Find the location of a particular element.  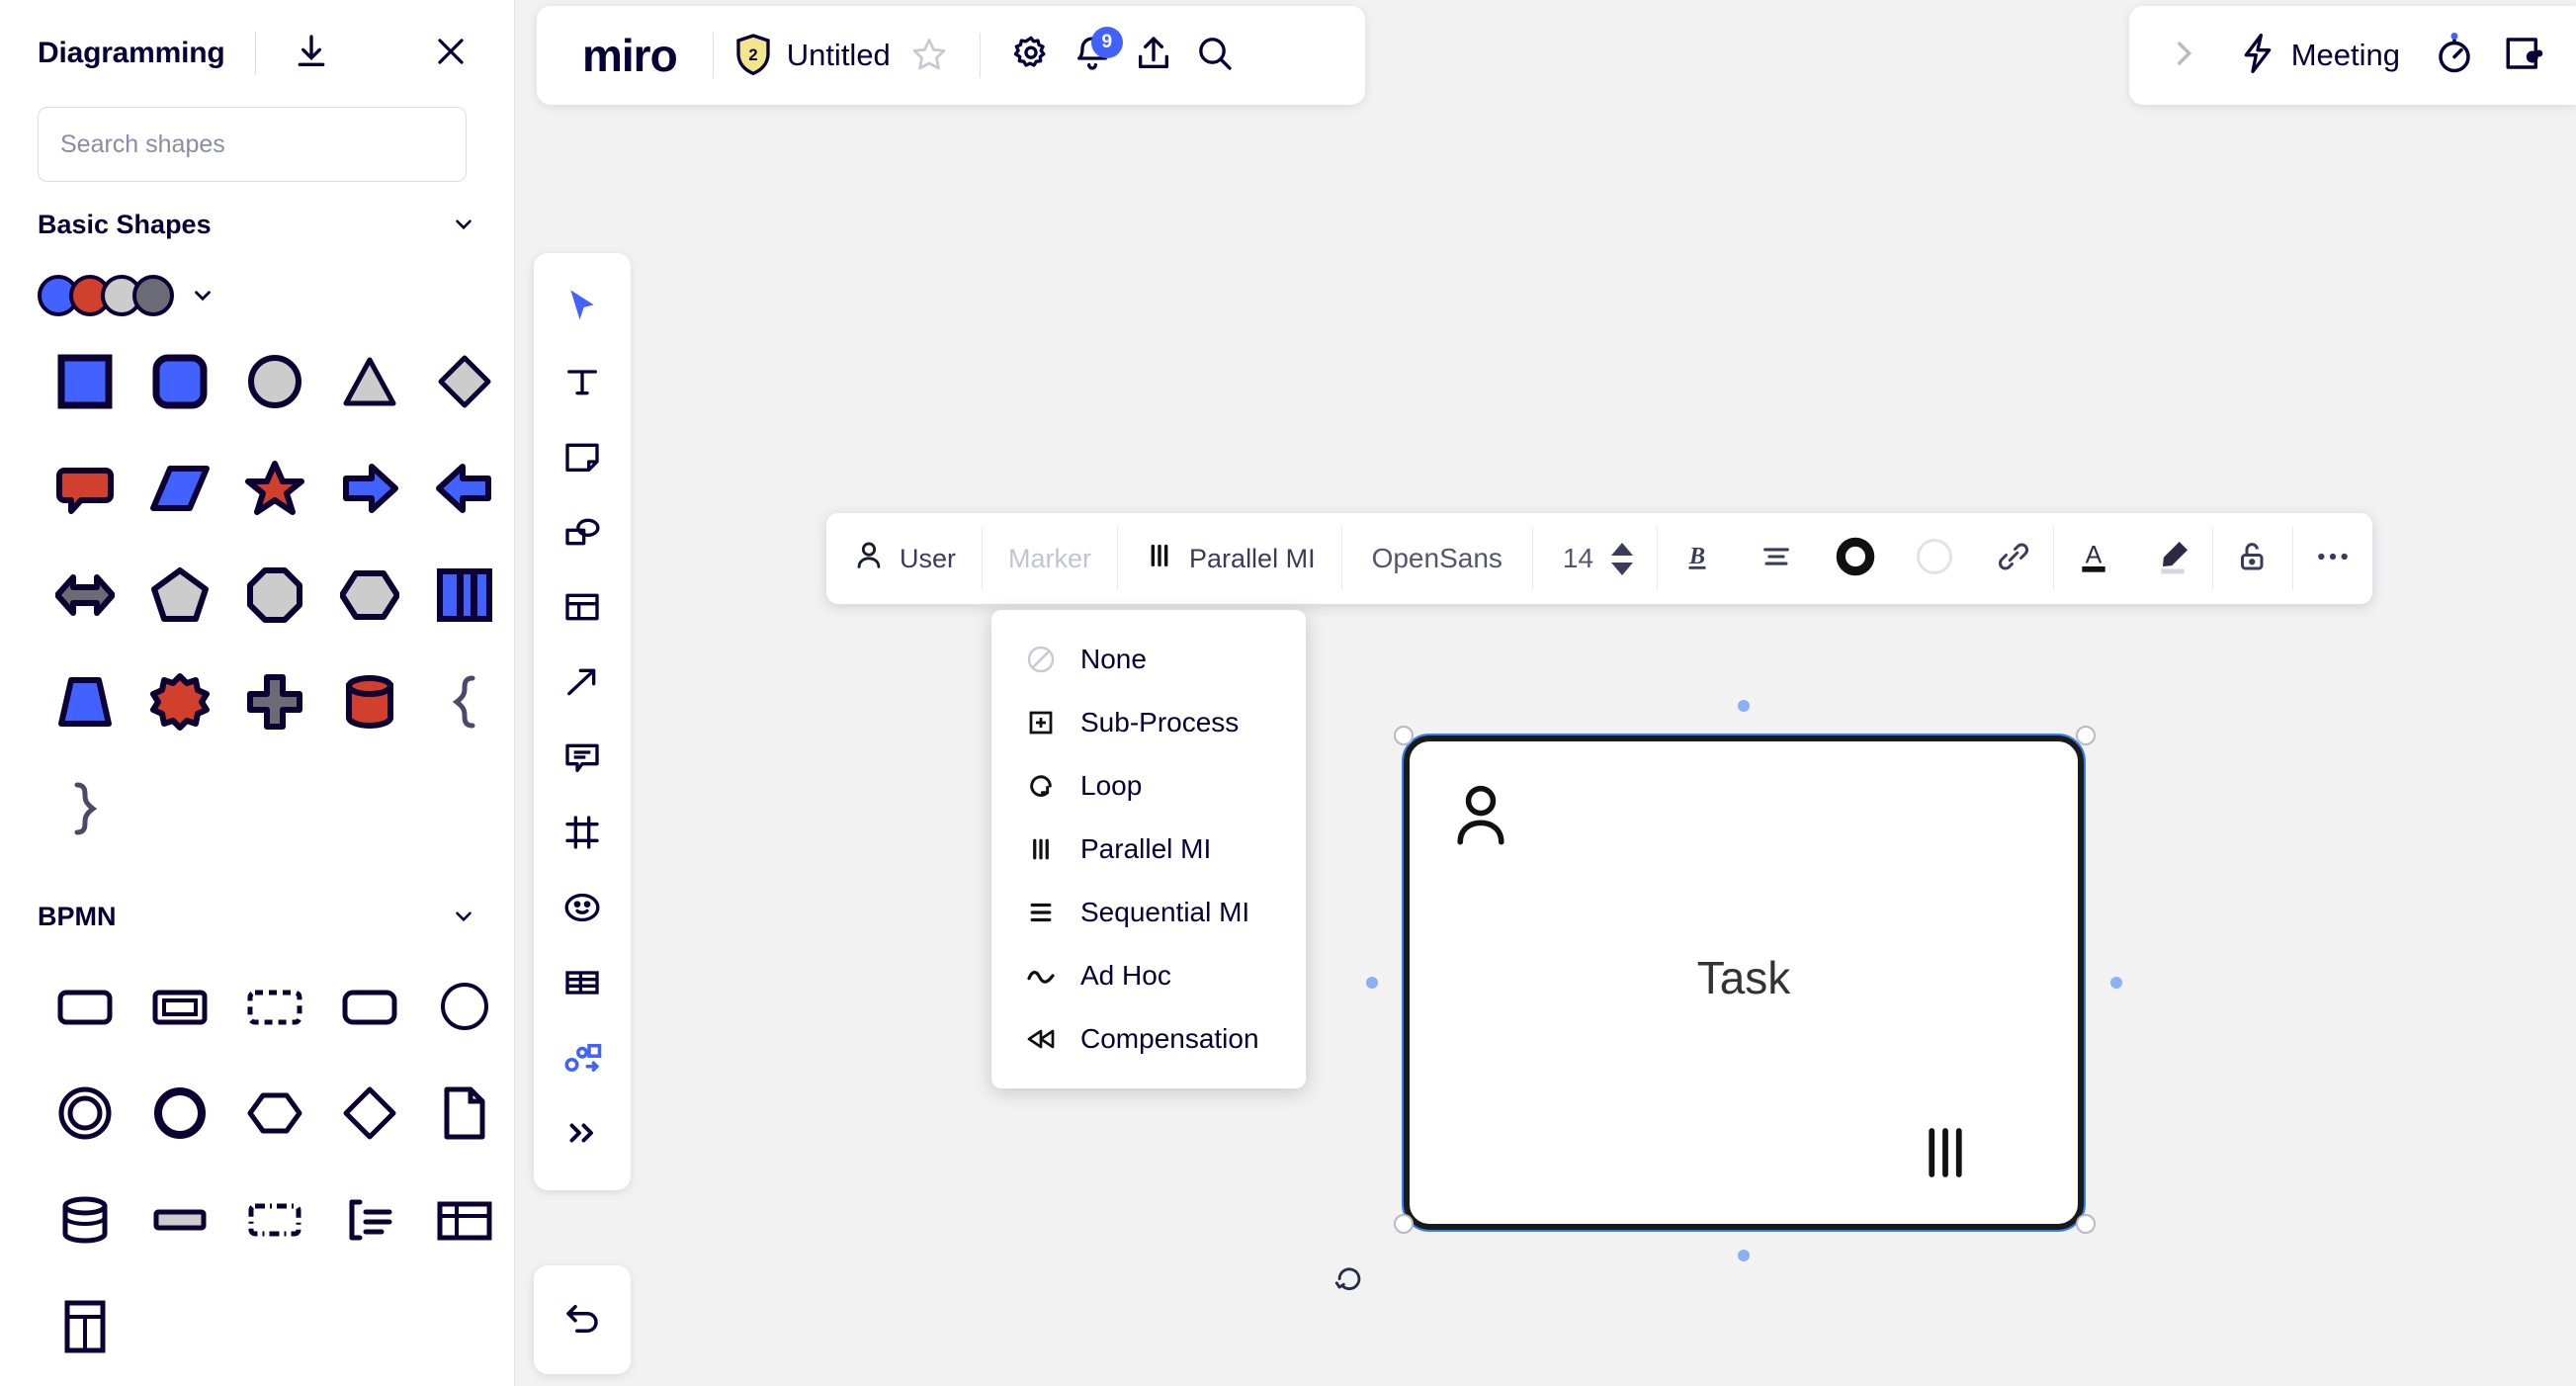

resize-handle-bl is located at coordinates (1404, 1224).